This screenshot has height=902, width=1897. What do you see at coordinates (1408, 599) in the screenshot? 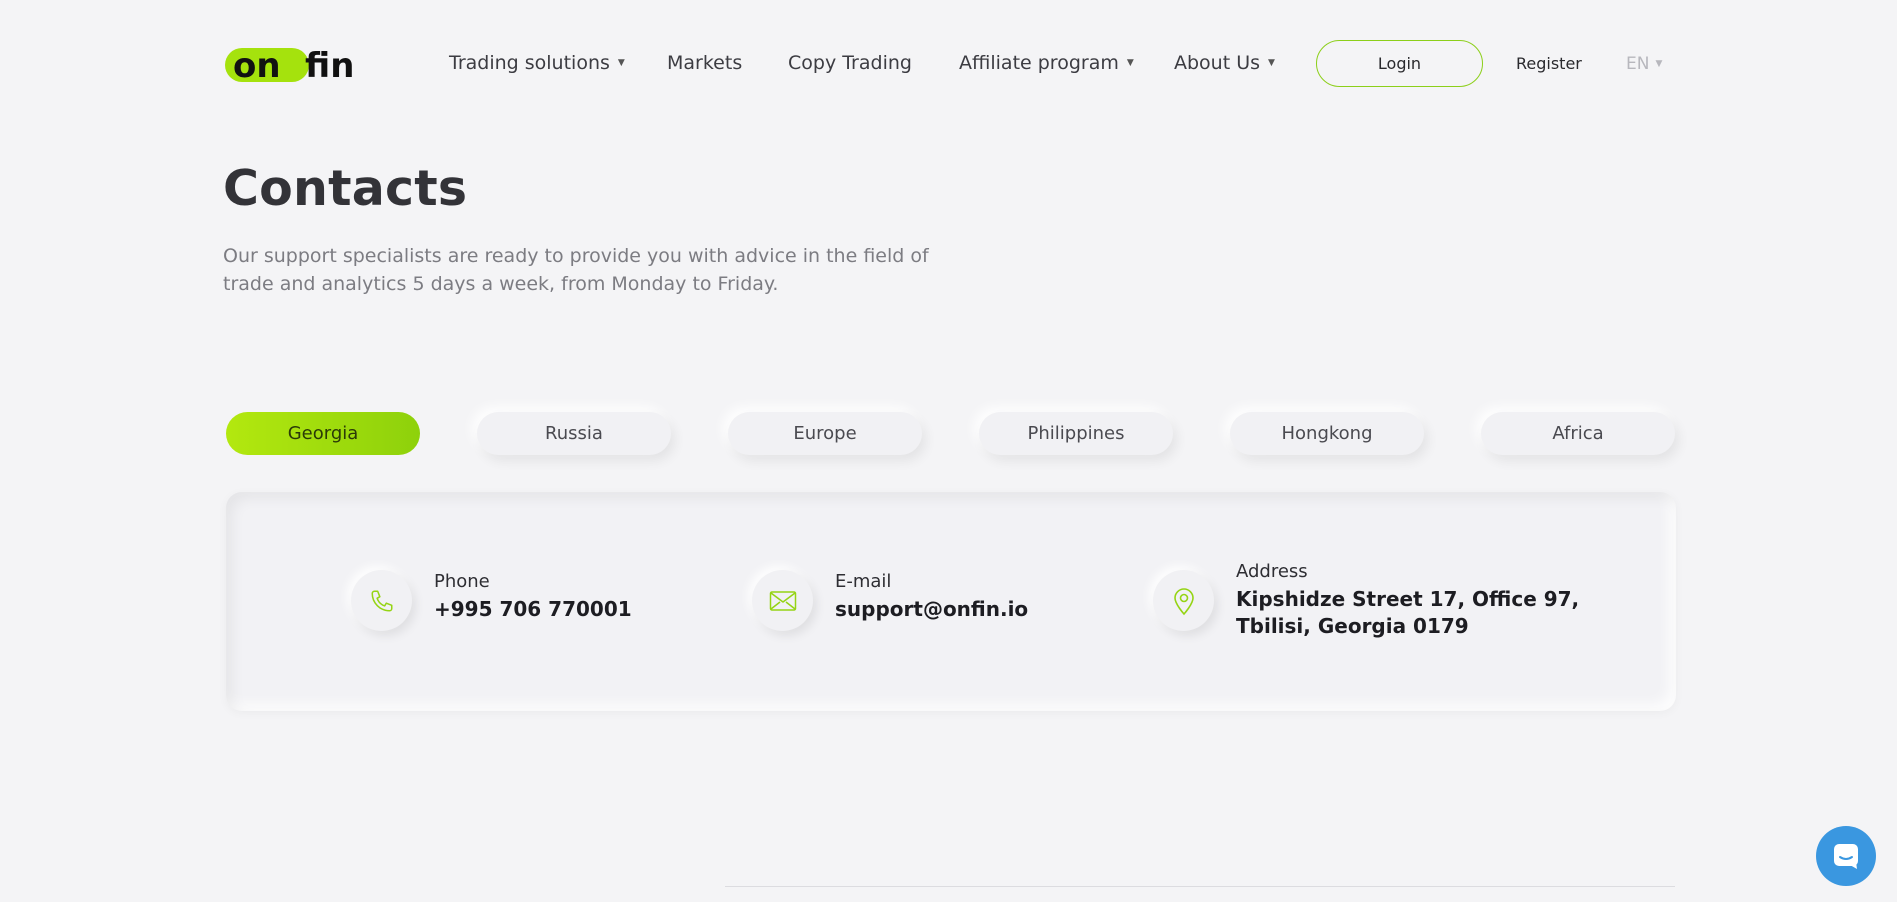
I see `address-line-1: Kipshidze Street 17, Office 97,` at bounding box center [1408, 599].